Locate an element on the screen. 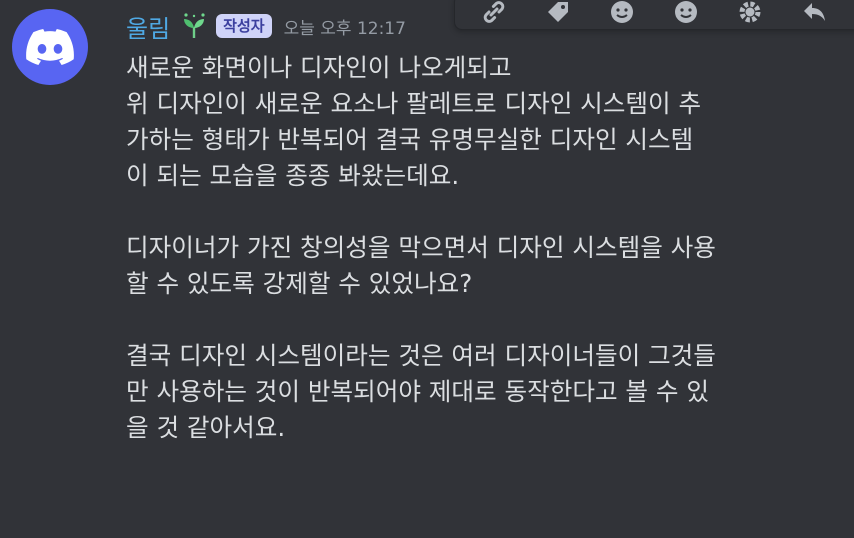  message-line: 만 사용하는 것이 반복되어야 제대로 동작한다고 볼 수 있 is located at coordinates (417, 391).